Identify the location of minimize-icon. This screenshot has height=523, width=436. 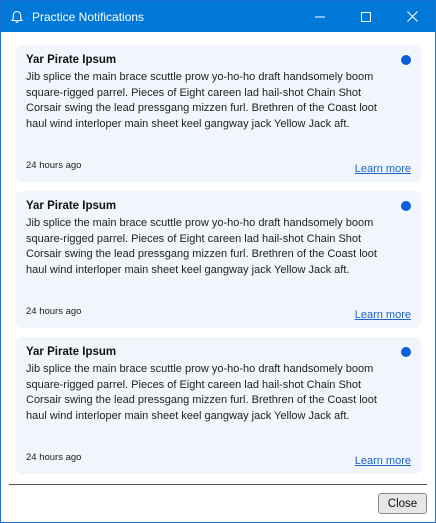
(320, 16).